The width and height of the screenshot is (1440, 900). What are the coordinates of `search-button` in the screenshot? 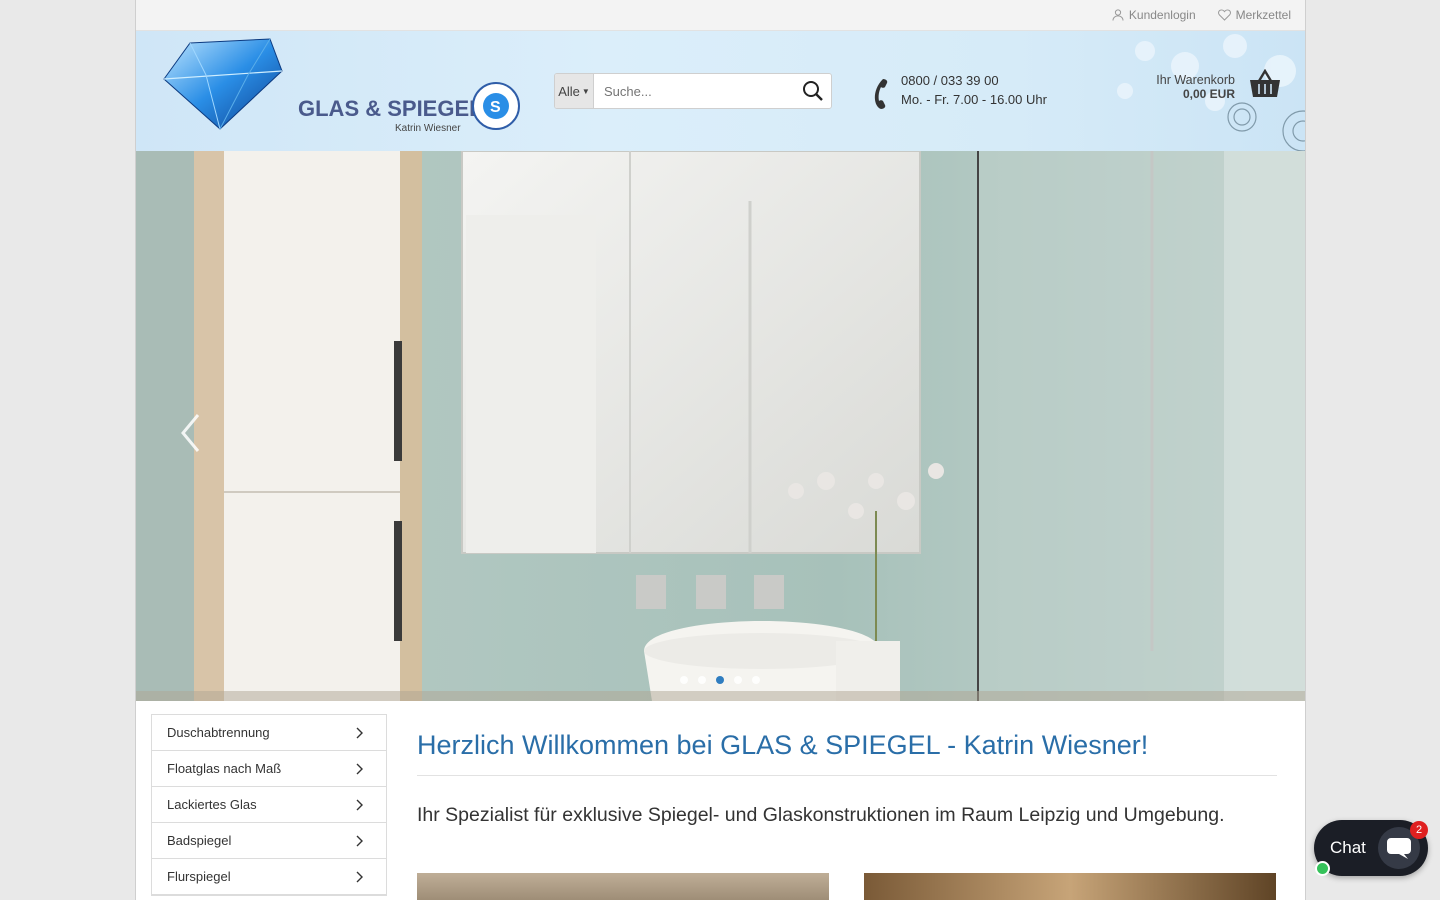 It's located at (813, 91).